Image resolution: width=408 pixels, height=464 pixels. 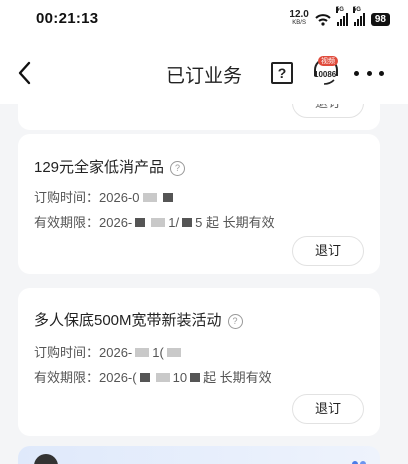 What do you see at coordinates (323, 19) in the screenshot?
I see `wifi-icon` at bounding box center [323, 19].